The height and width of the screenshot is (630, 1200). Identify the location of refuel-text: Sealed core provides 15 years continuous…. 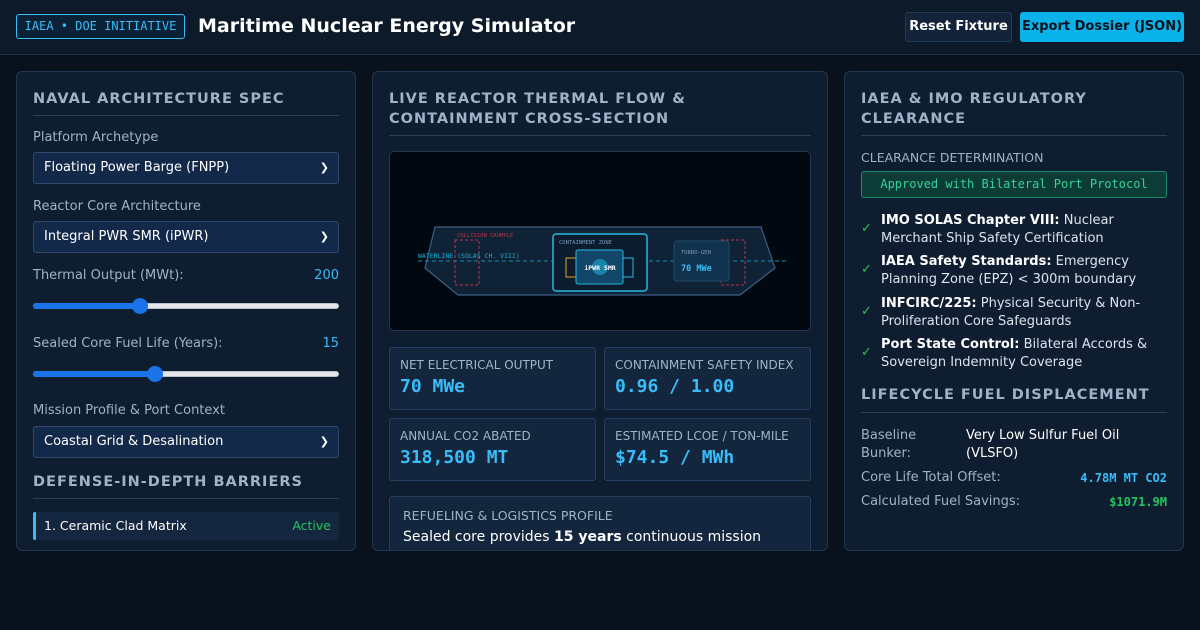
(582, 537).